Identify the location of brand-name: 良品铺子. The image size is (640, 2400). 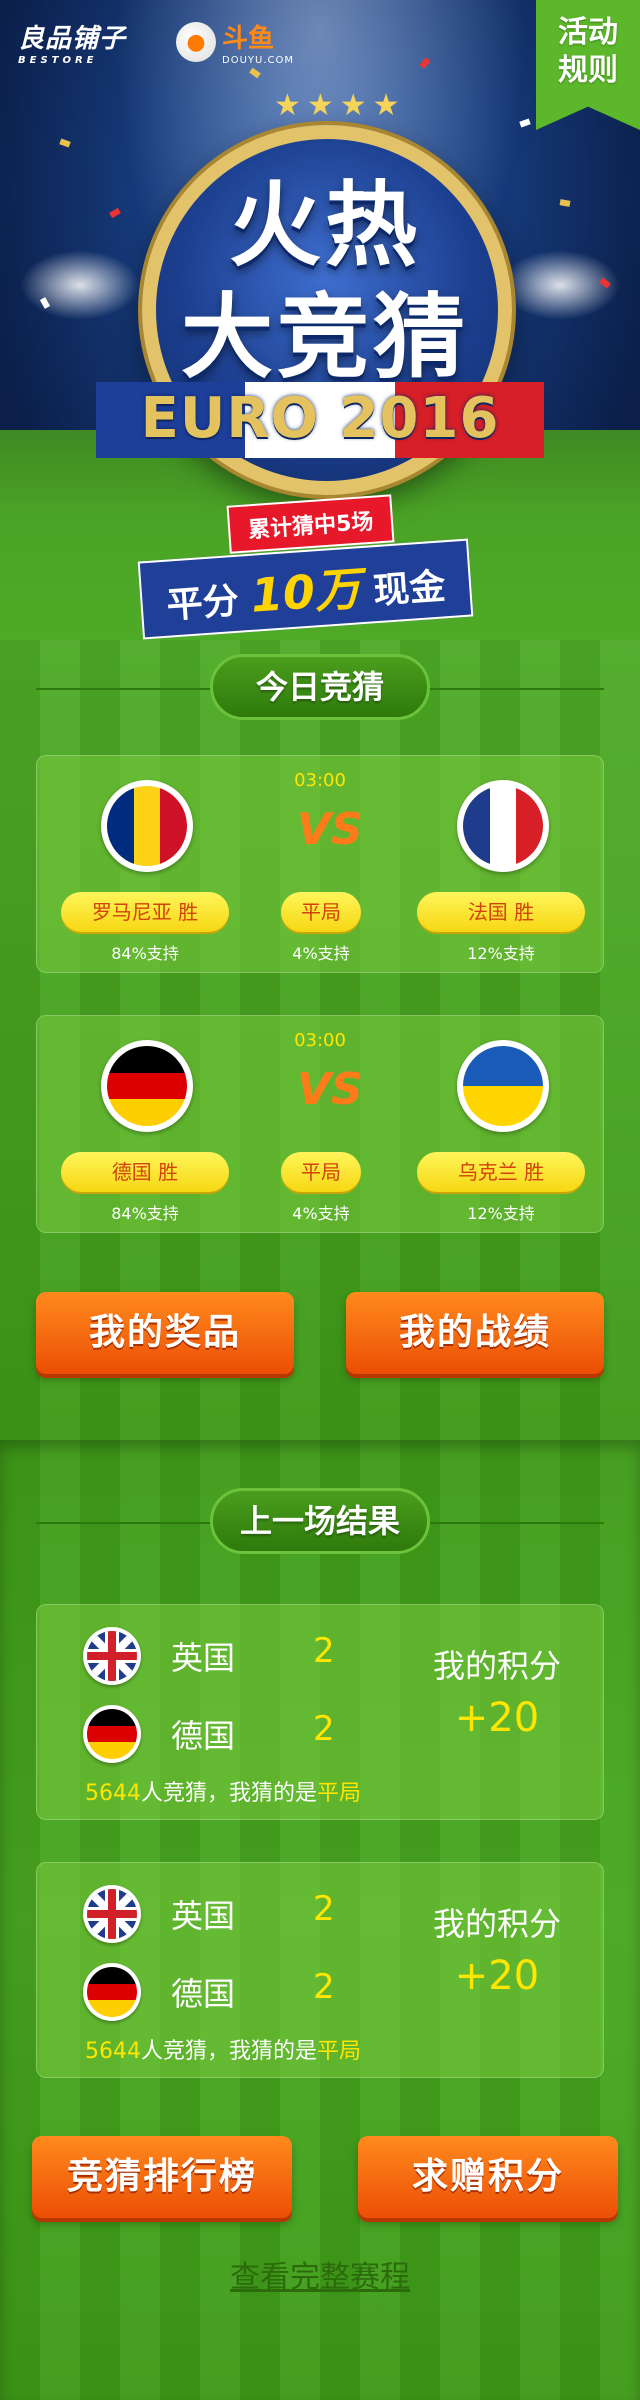
(72, 39).